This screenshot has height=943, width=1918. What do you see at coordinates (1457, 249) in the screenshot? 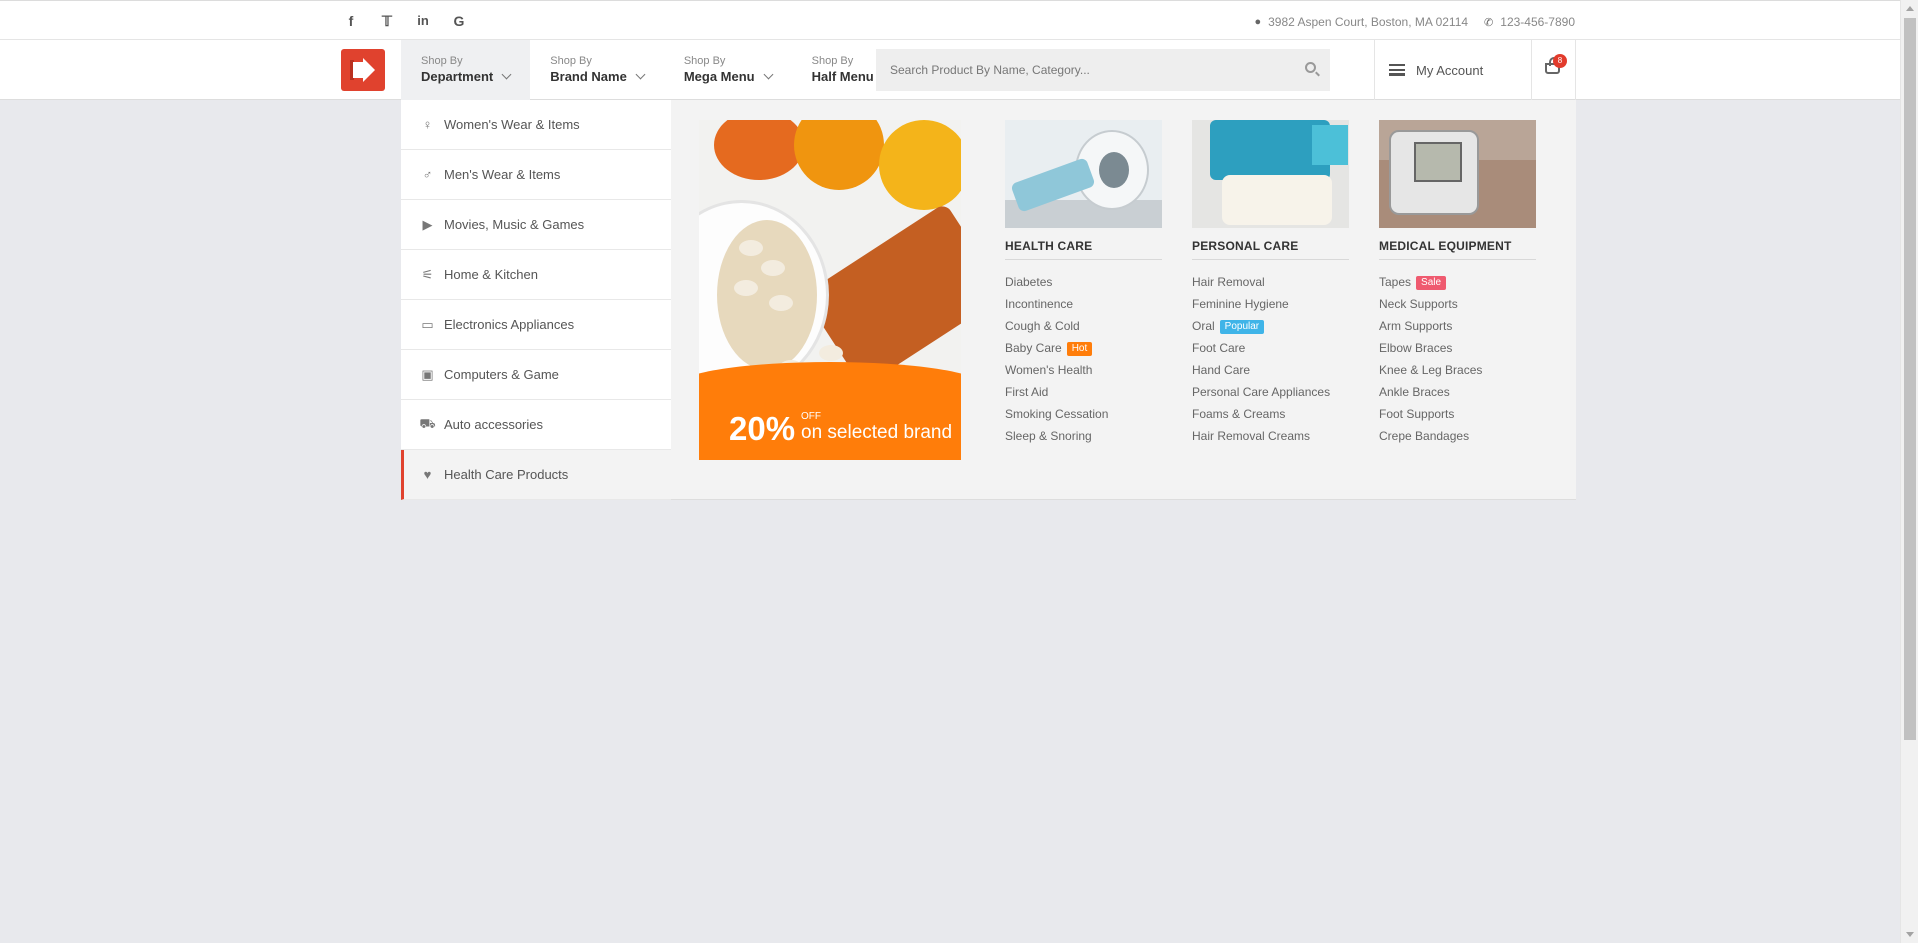
I see `category-title: MEDICAL EQUIPMENT` at bounding box center [1457, 249].